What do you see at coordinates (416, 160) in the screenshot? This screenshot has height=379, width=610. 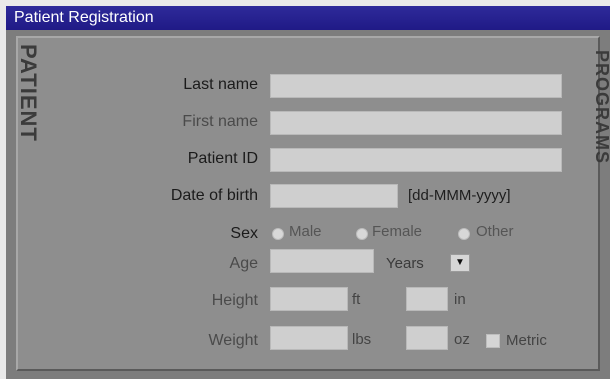 I see `patient-id-field` at bounding box center [416, 160].